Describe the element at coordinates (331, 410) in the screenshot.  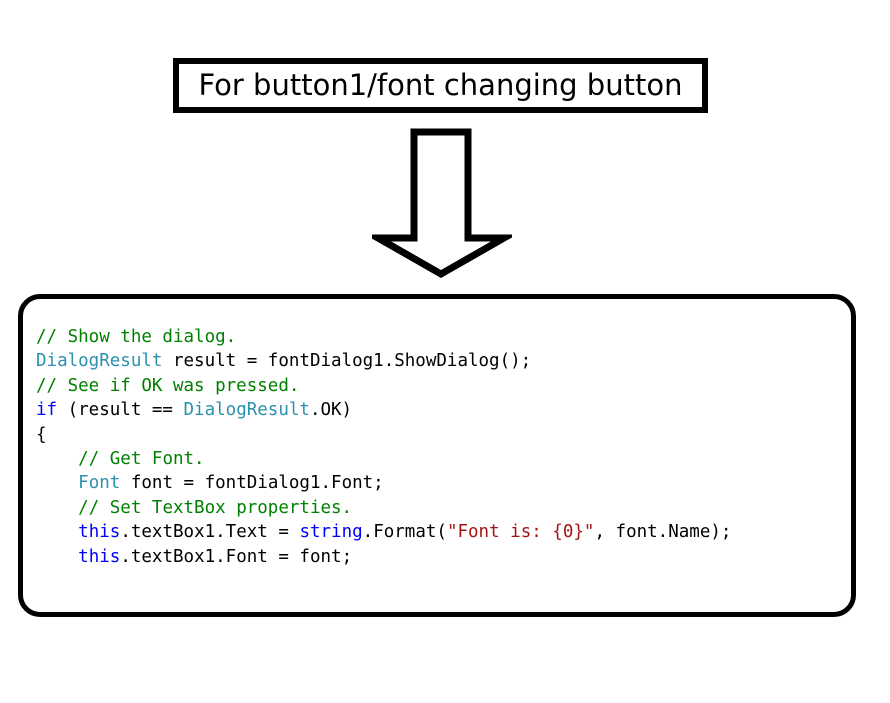
I see `code-token-plain: .OK)` at that location.